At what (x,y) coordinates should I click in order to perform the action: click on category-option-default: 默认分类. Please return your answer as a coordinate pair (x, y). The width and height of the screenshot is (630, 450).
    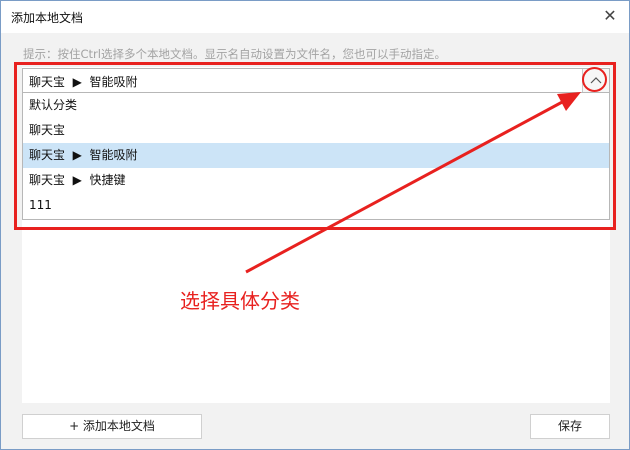
    Looking at the image, I should click on (316, 105).